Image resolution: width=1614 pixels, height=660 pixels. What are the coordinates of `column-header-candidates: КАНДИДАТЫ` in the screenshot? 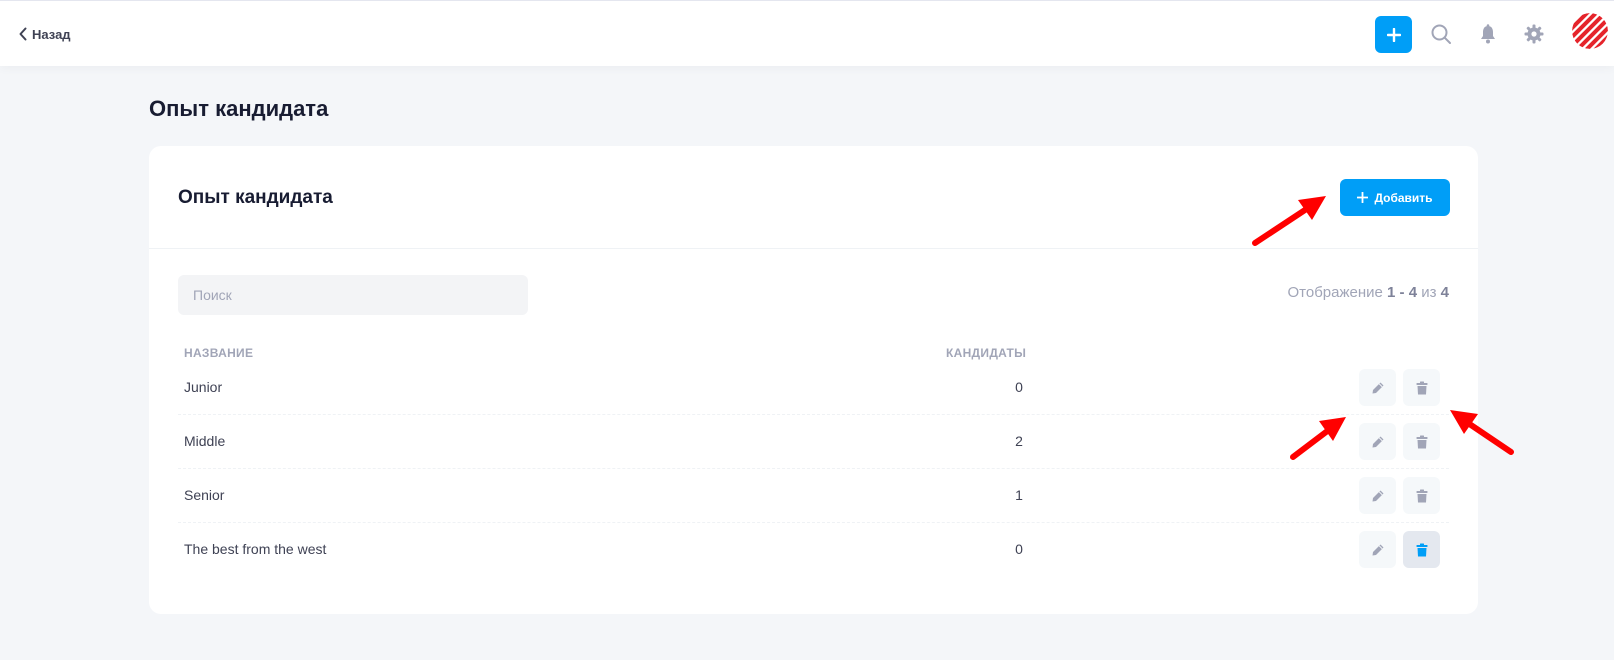 It's located at (986, 353).